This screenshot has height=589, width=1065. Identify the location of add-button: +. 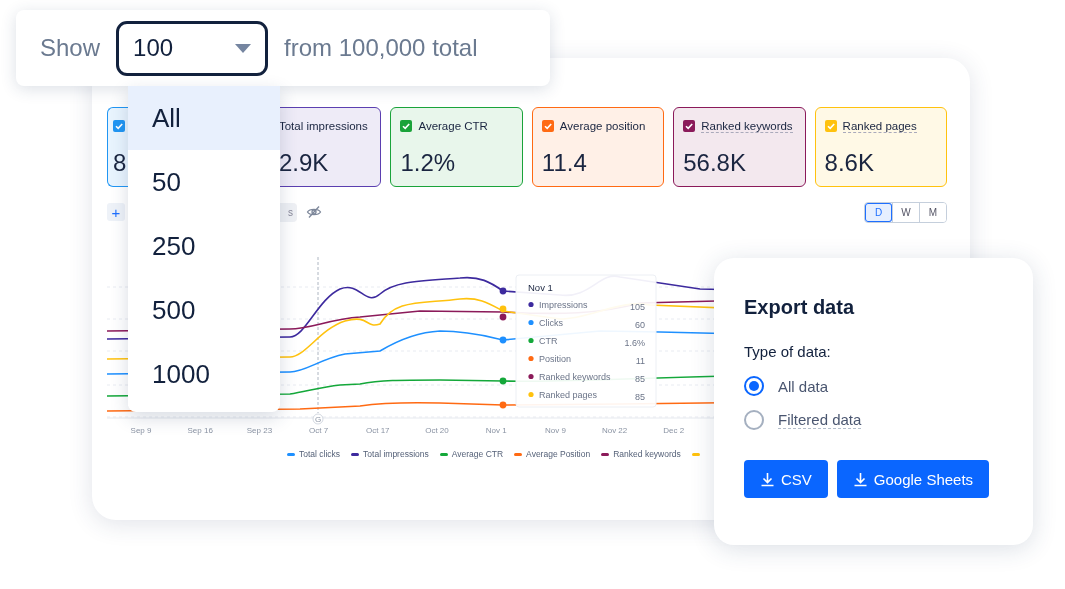
(116, 212).